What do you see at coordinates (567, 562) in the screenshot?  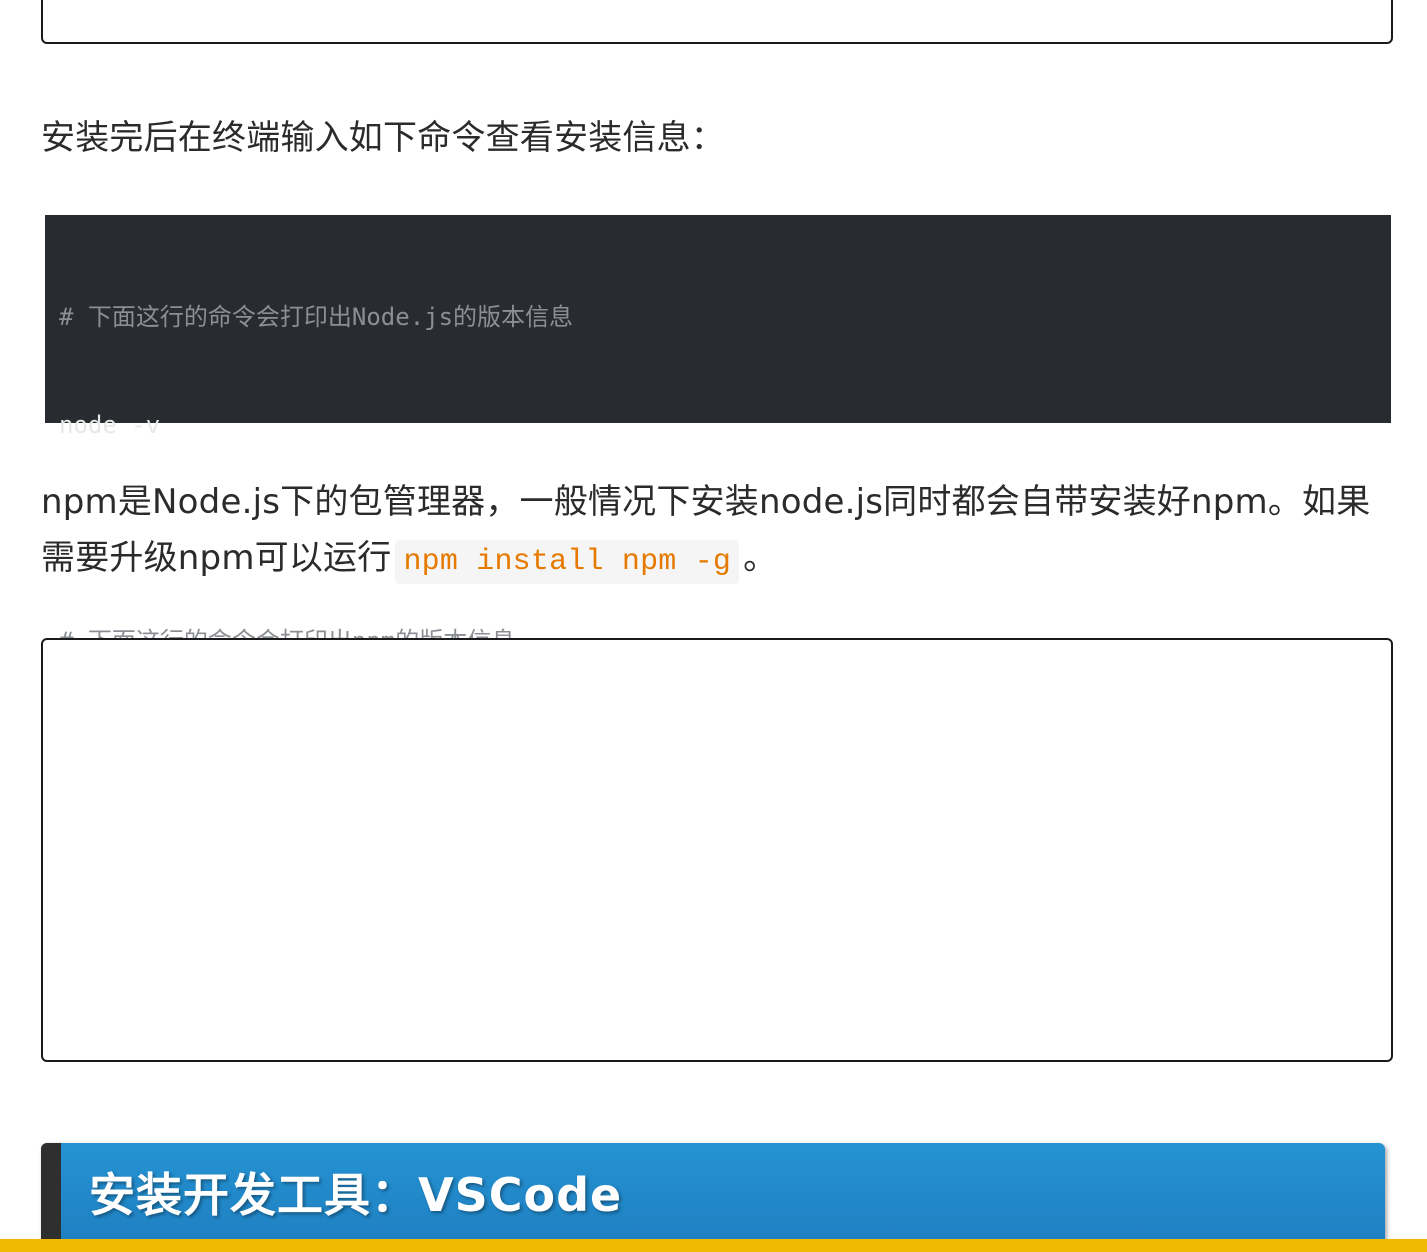 I see `inline-code-npm-install: npm install npm -g` at bounding box center [567, 562].